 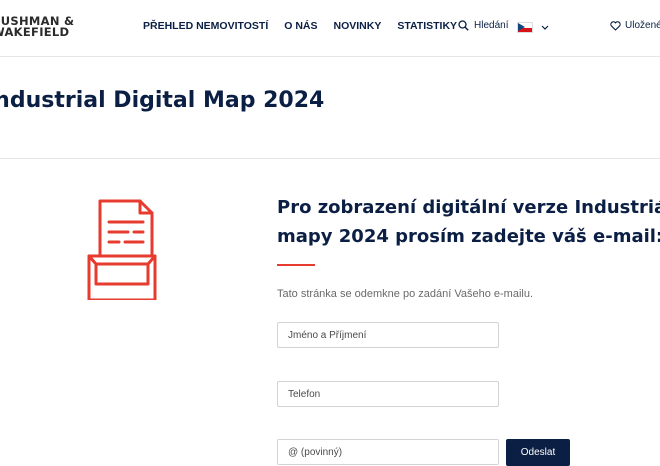 What do you see at coordinates (615, 25) in the screenshot?
I see `heart-icon` at bounding box center [615, 25].